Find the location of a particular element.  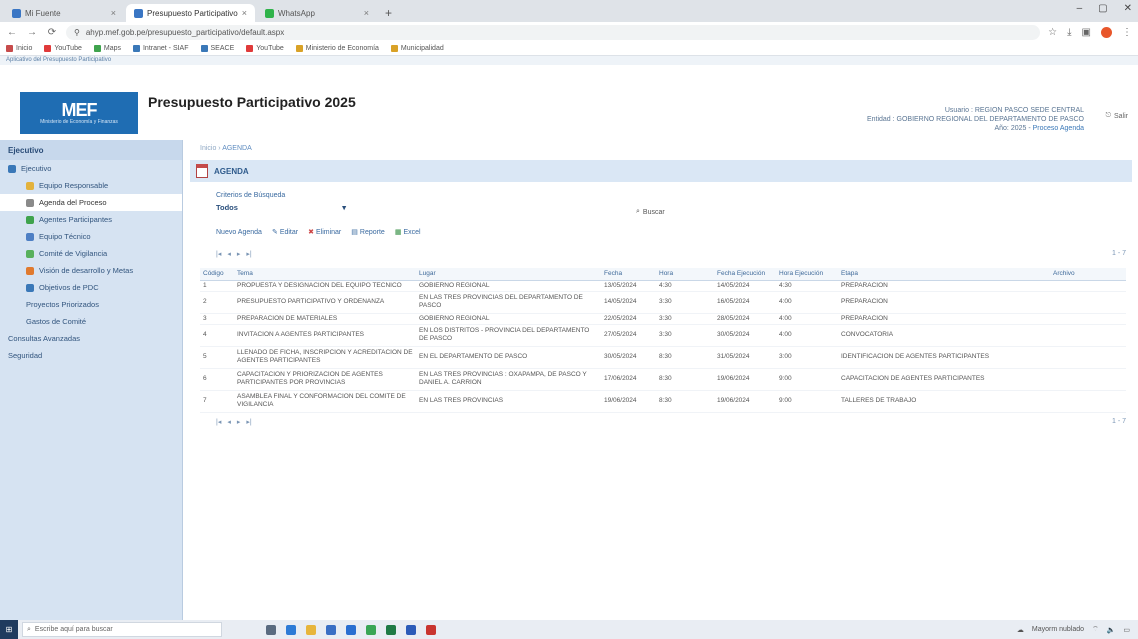

sidebar-item: Visión de desarrollo y Metas is located at coordinates (91, 270).